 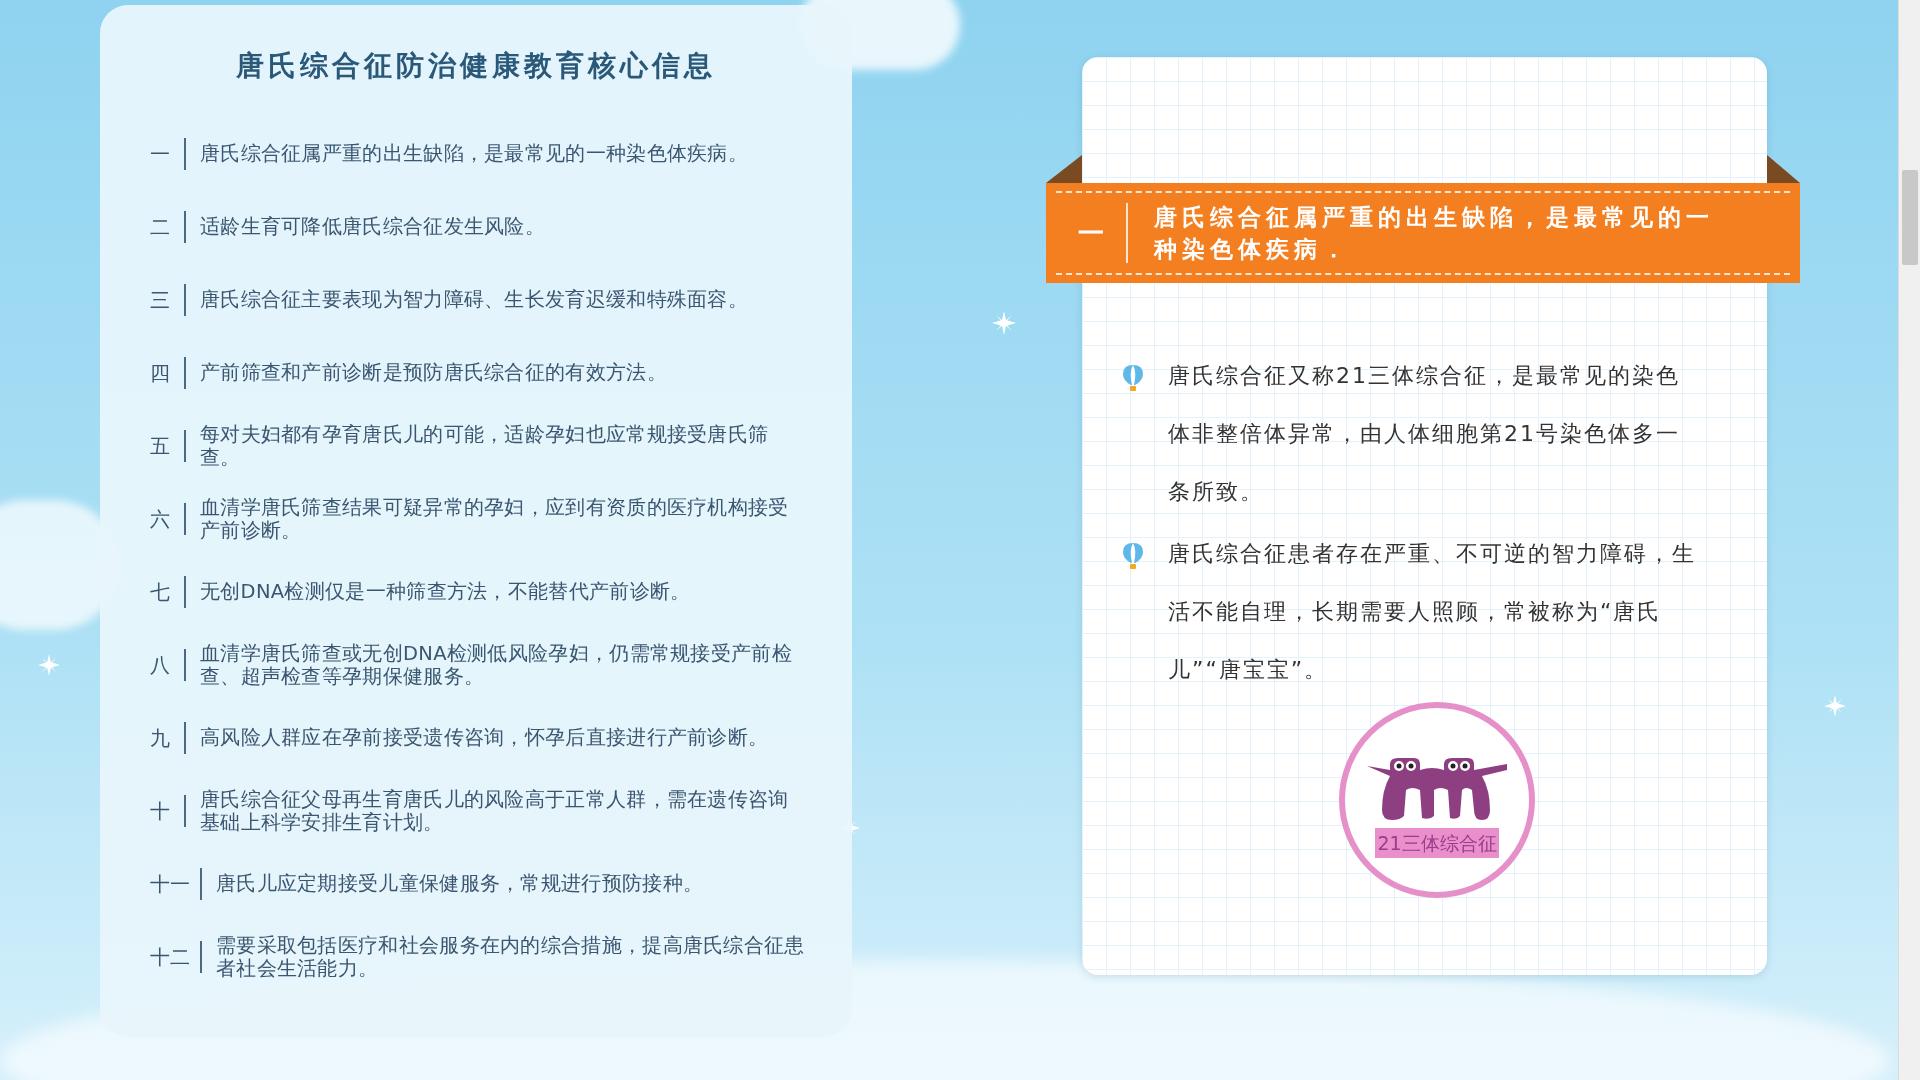 I want to click on item-number: 二, so click(x=160, y=227).